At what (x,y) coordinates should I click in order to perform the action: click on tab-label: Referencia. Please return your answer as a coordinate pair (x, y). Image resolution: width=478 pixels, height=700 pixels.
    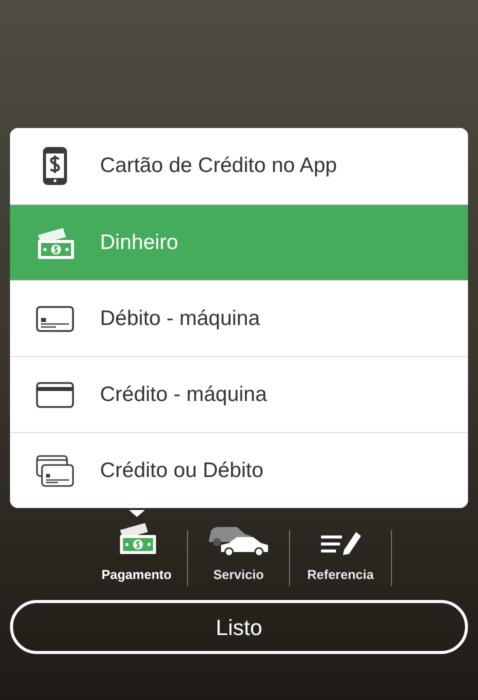
    Looking at the image, I should click on (340, 575).